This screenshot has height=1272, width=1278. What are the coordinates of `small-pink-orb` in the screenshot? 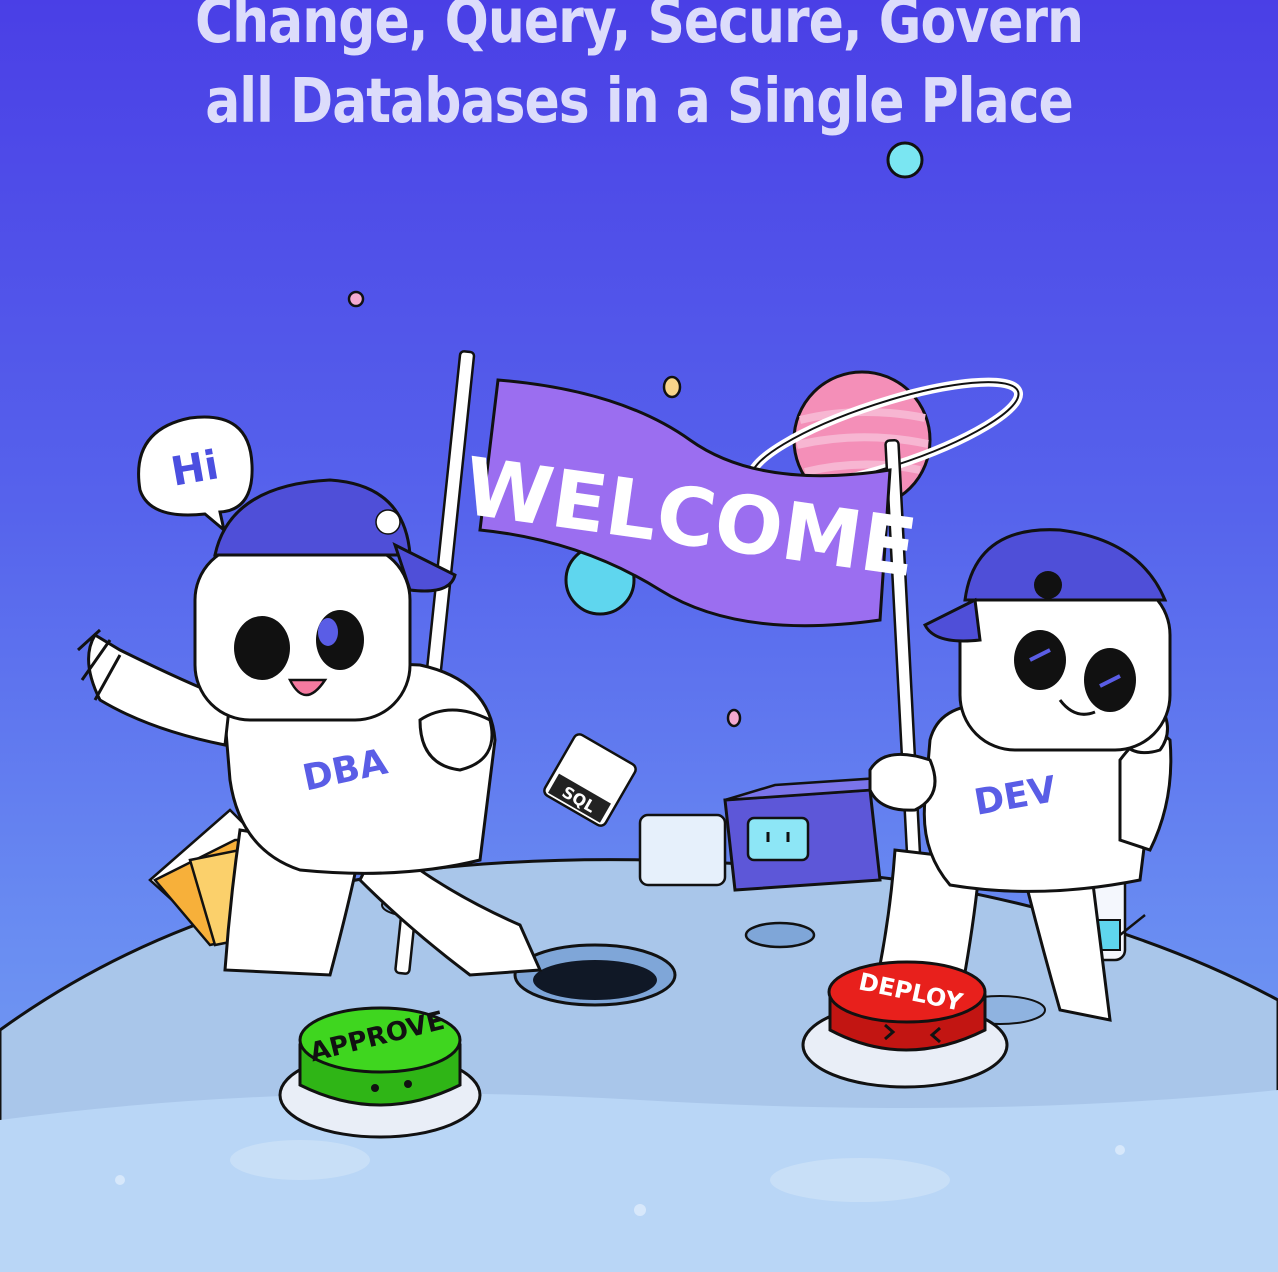 It's located at (734, 718).